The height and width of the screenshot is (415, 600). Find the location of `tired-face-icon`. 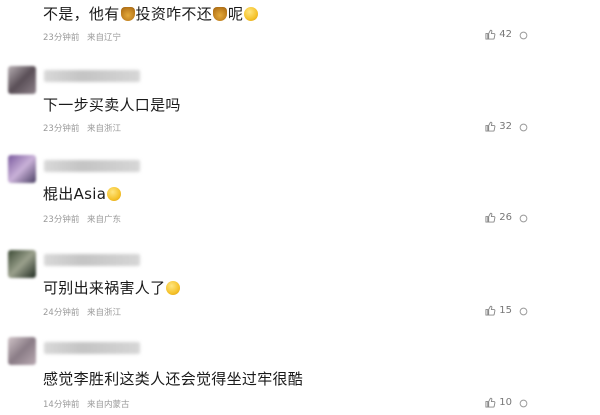

tired-face-icon is located at coordinates (173, 288).